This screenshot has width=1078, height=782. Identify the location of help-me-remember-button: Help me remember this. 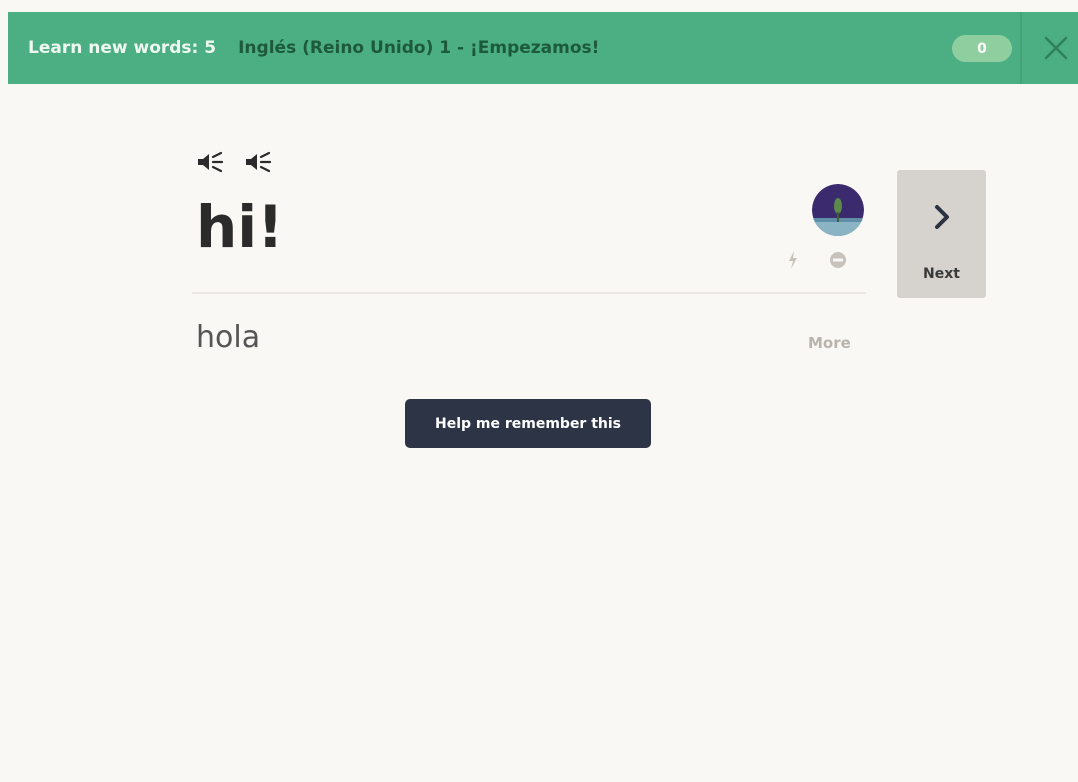
(528, 423).